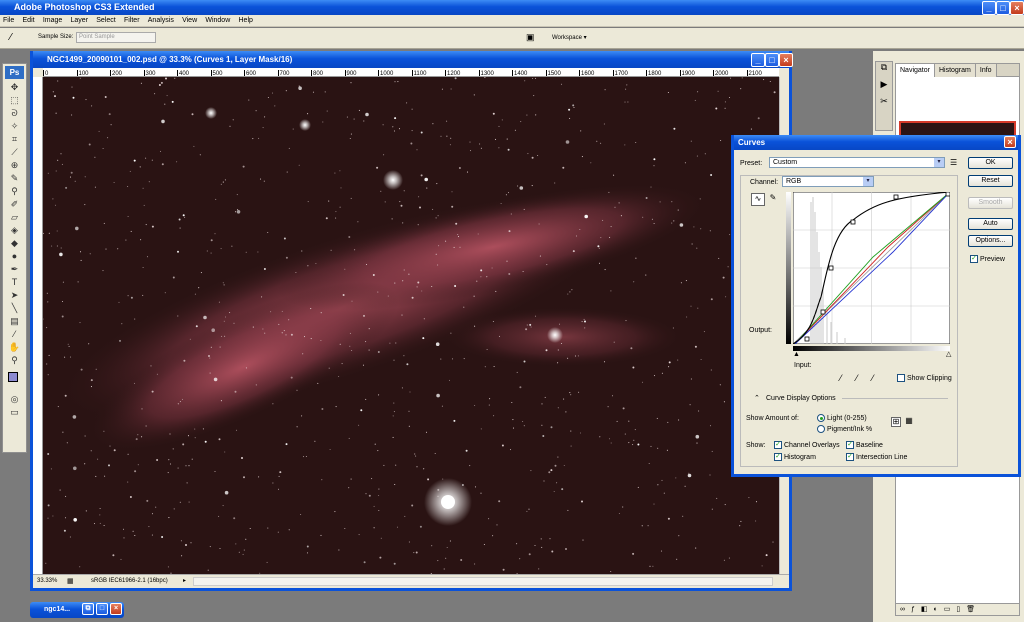  Describe the element at coordinates (14, 204) in the screenshot. I see `history-brush-tool-icon: ✐` at that location.